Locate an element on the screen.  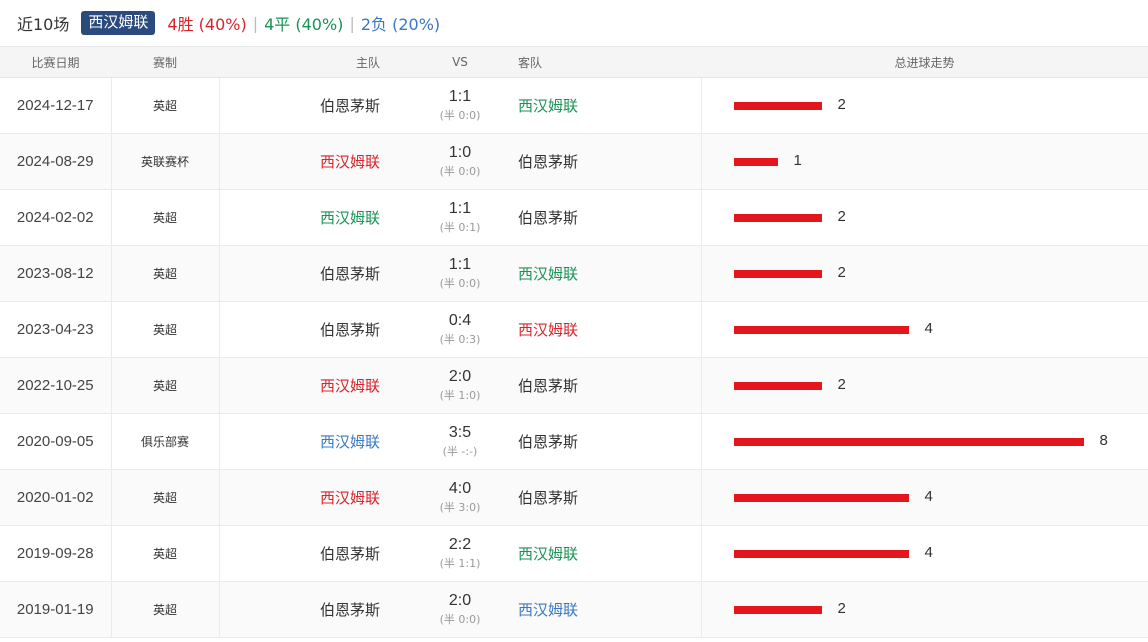
full-time-score: 0:4 is located at coordinates (460, 320).